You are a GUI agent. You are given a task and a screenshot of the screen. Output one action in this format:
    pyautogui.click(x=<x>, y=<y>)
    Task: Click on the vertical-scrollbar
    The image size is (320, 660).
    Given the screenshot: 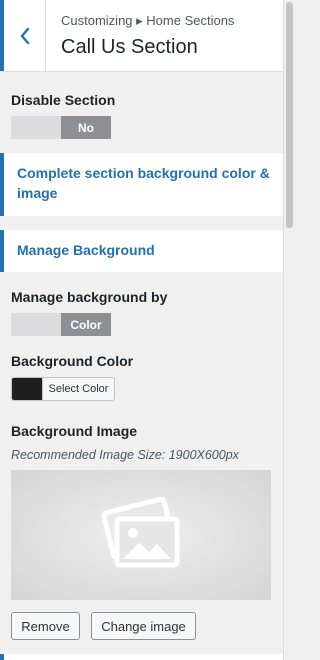 What is the action you would take?
    pyautogui.click(x=289, y=330)
    